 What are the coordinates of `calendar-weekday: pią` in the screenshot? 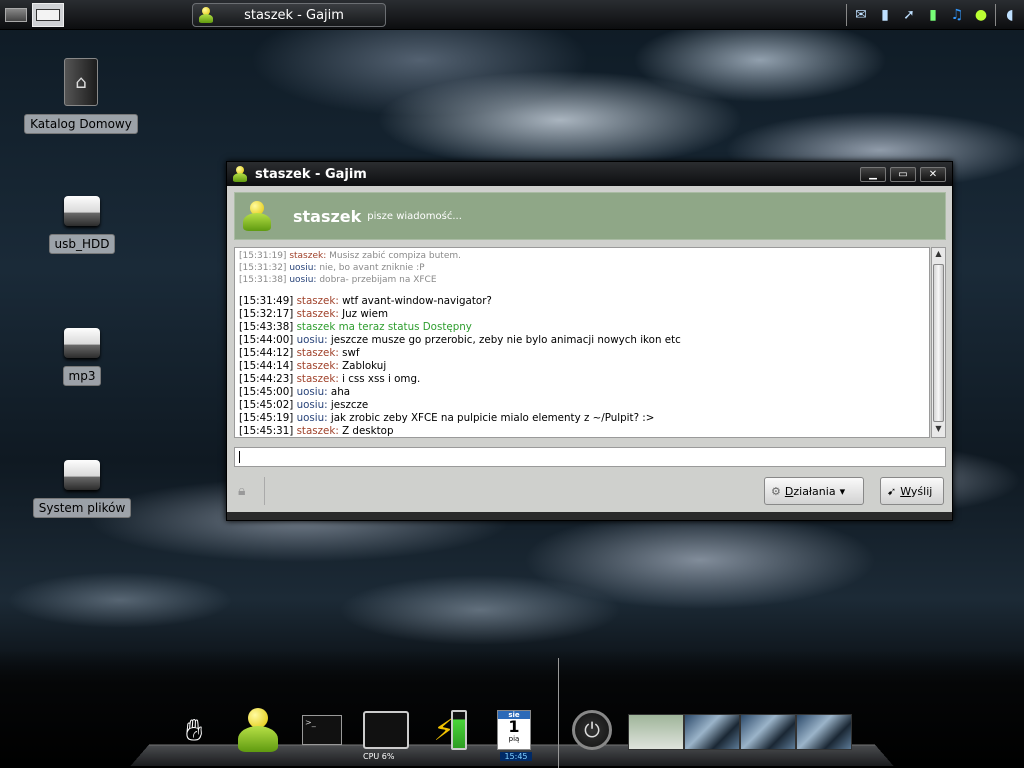 It's located at (514, 739).